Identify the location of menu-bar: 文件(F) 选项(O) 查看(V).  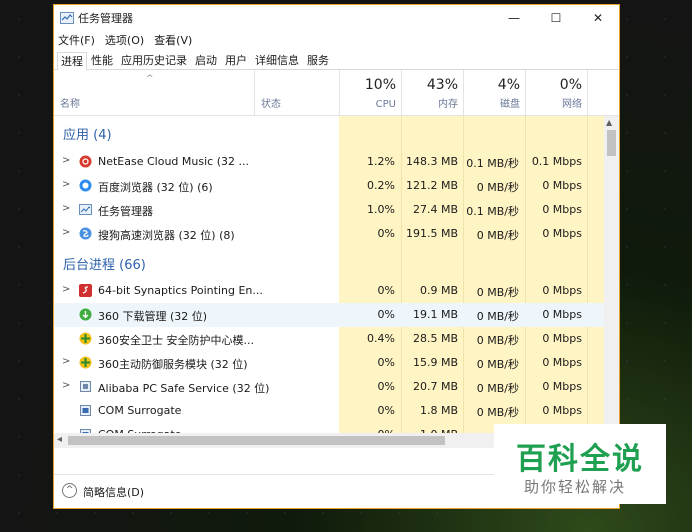
(336, 40).